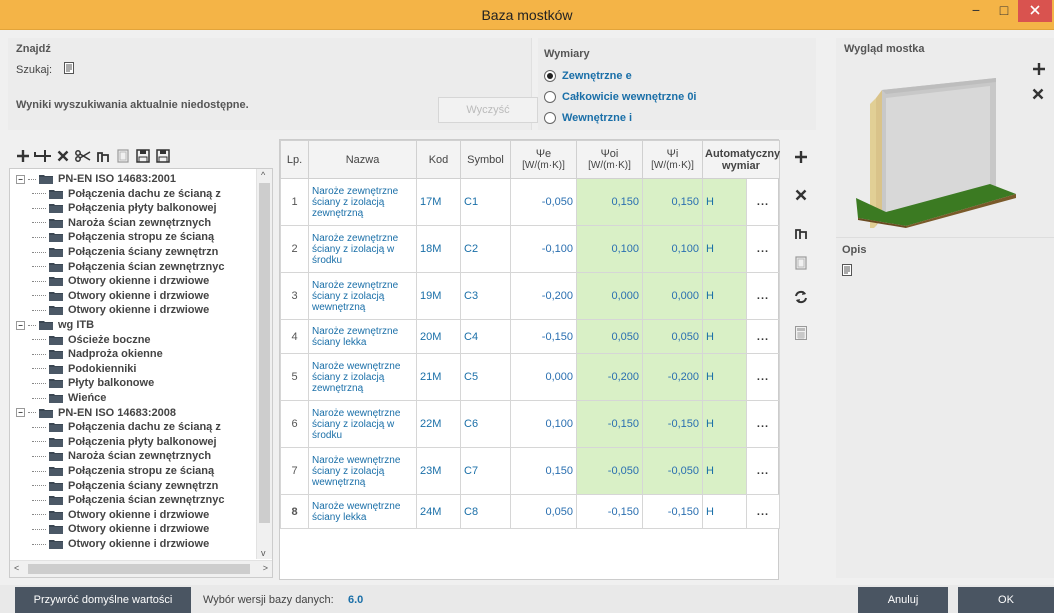 The height and width of the screenshot is (613, 1054). Describe the element at coordinates (128, 267) in the screenshot. I see `tree-item: Połączenia ścian zewnętrznyc` at that location.